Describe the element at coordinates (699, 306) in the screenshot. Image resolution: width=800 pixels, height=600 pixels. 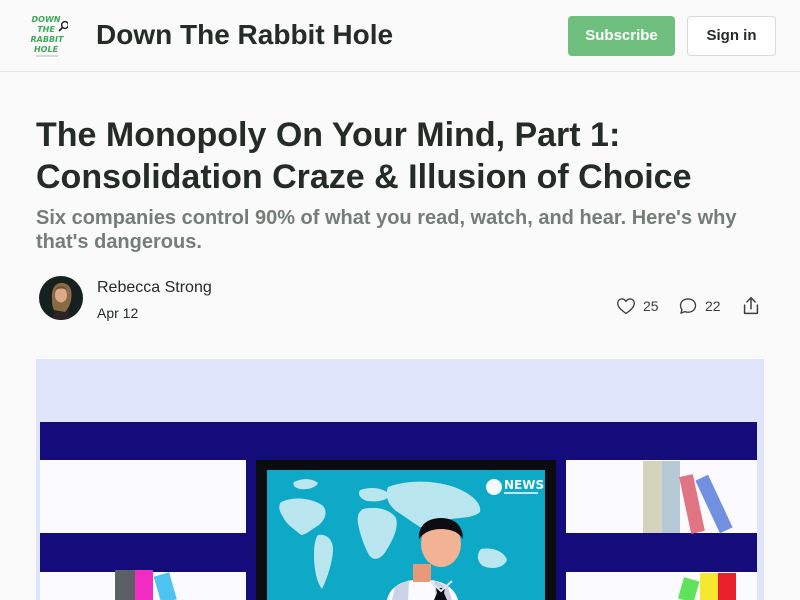
I see `comment-button: 22` at that location.